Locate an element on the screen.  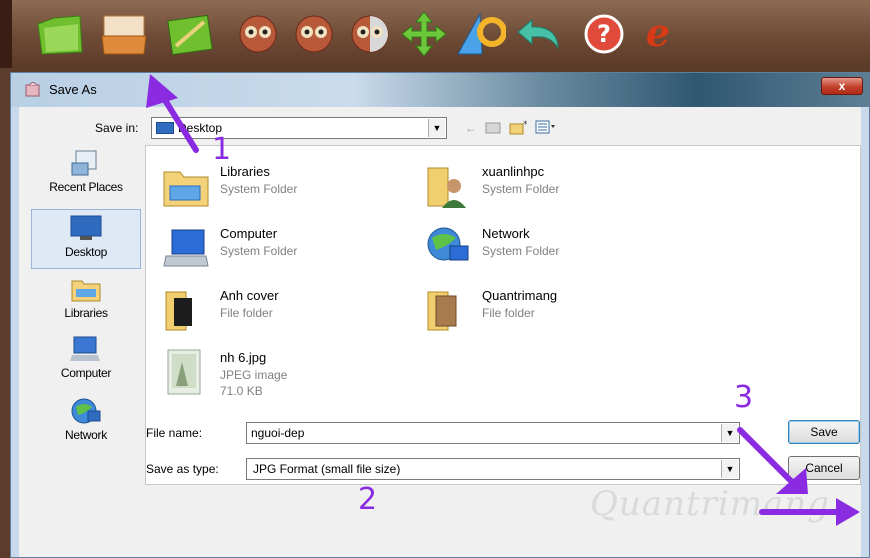
step-2-label: 2 is located at coordinates (368, 499).